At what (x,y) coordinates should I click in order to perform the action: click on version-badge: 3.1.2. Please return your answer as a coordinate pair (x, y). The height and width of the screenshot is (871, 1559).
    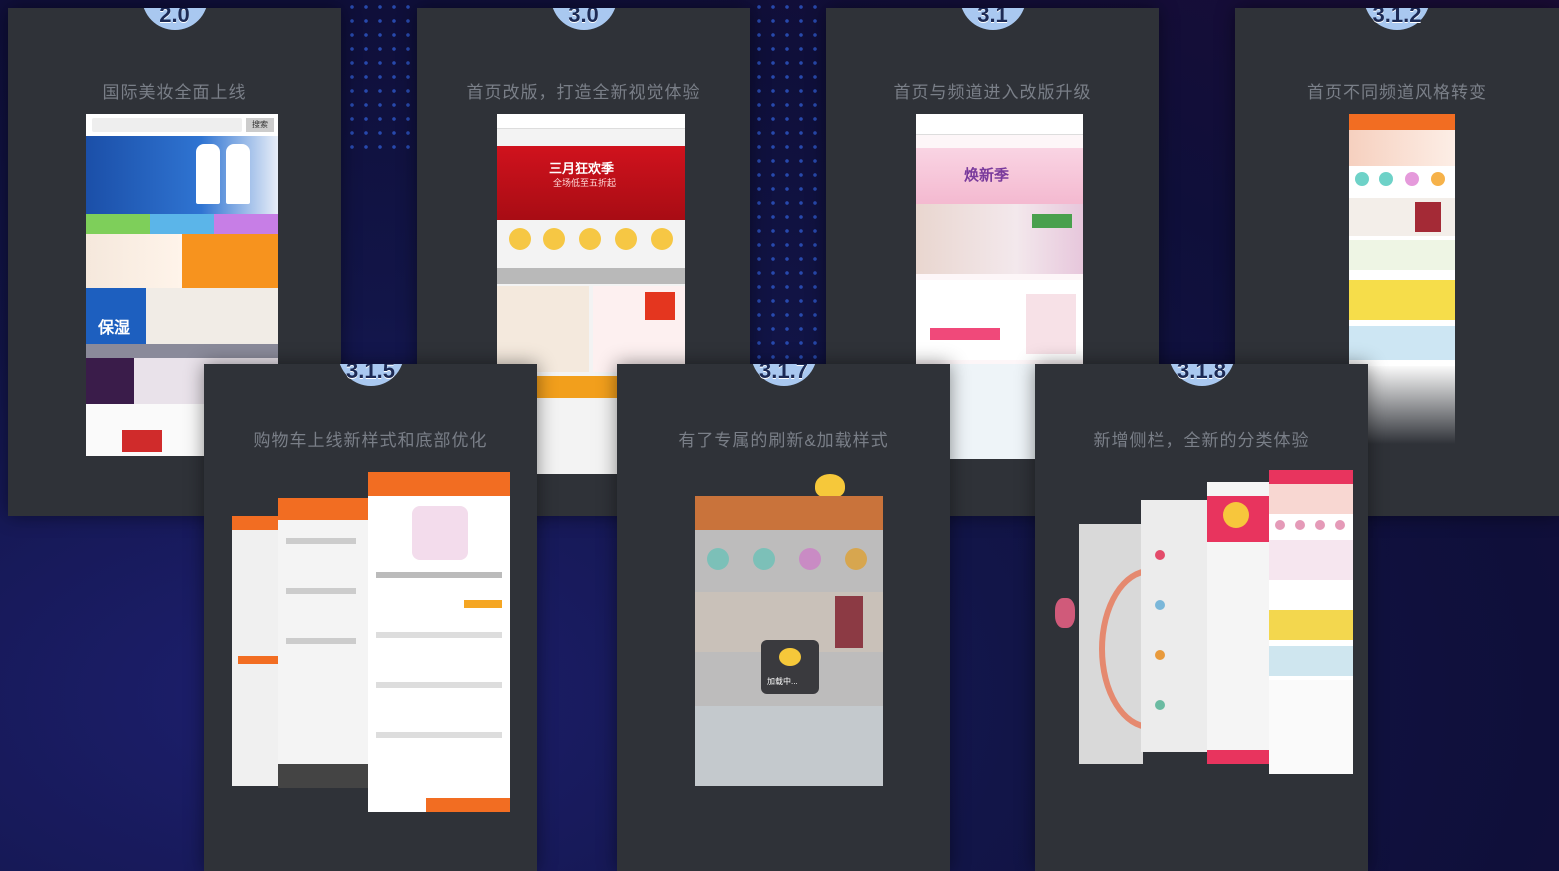
    Looking at the image, I should click on (1397, 19).